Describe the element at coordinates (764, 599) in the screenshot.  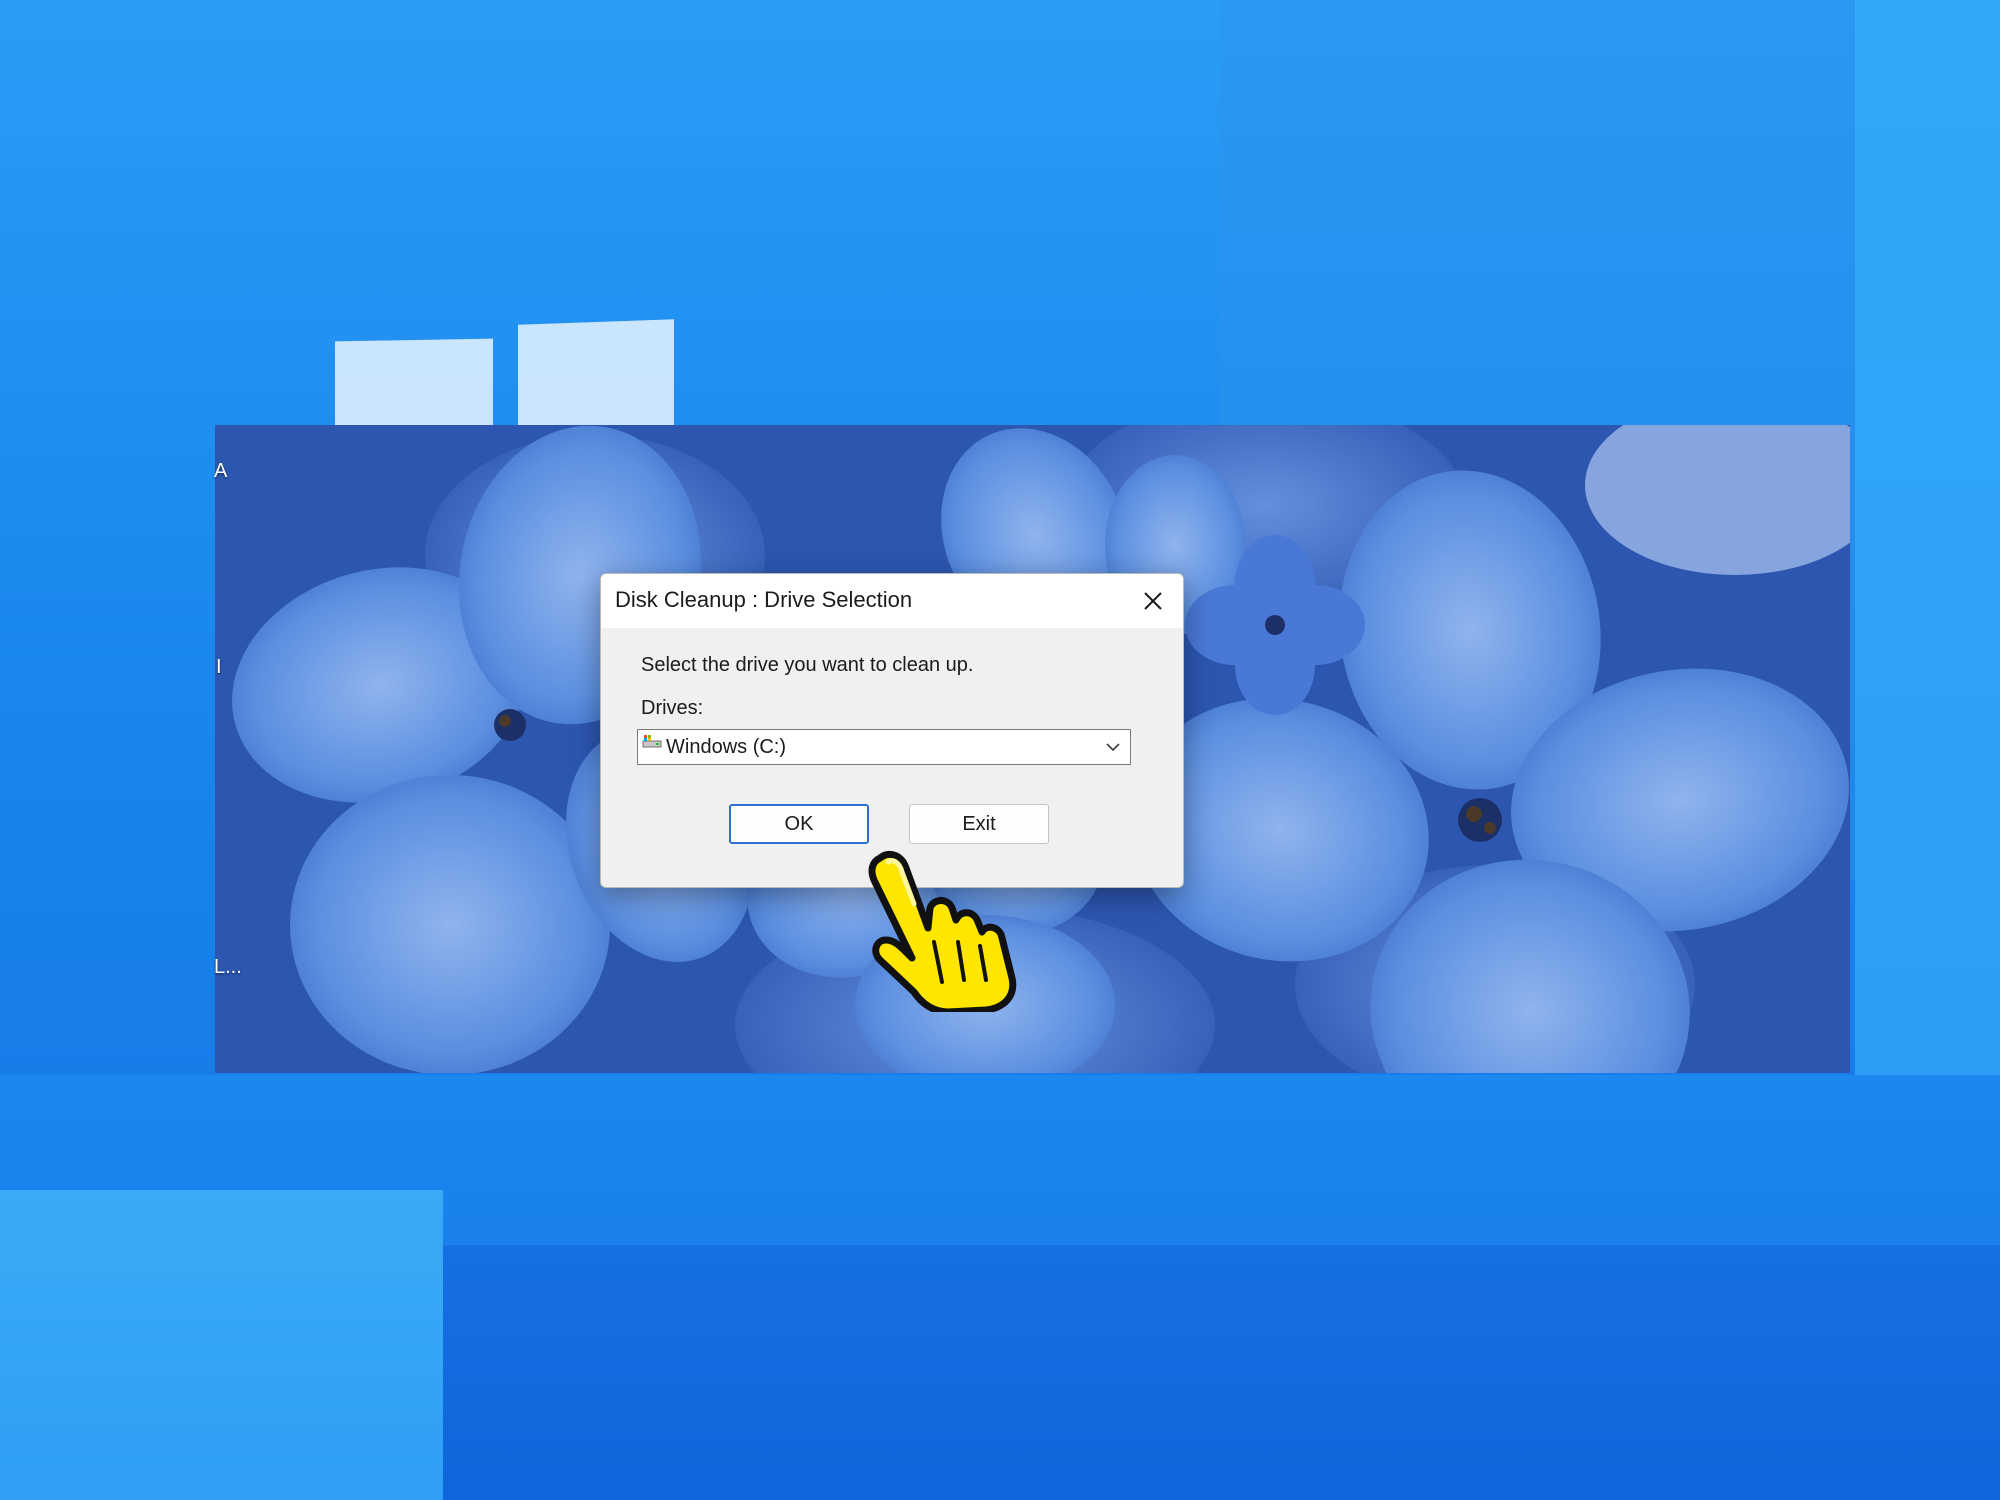
I see `dialog-title: Disk Cleanup : Drive Selection` at that location.